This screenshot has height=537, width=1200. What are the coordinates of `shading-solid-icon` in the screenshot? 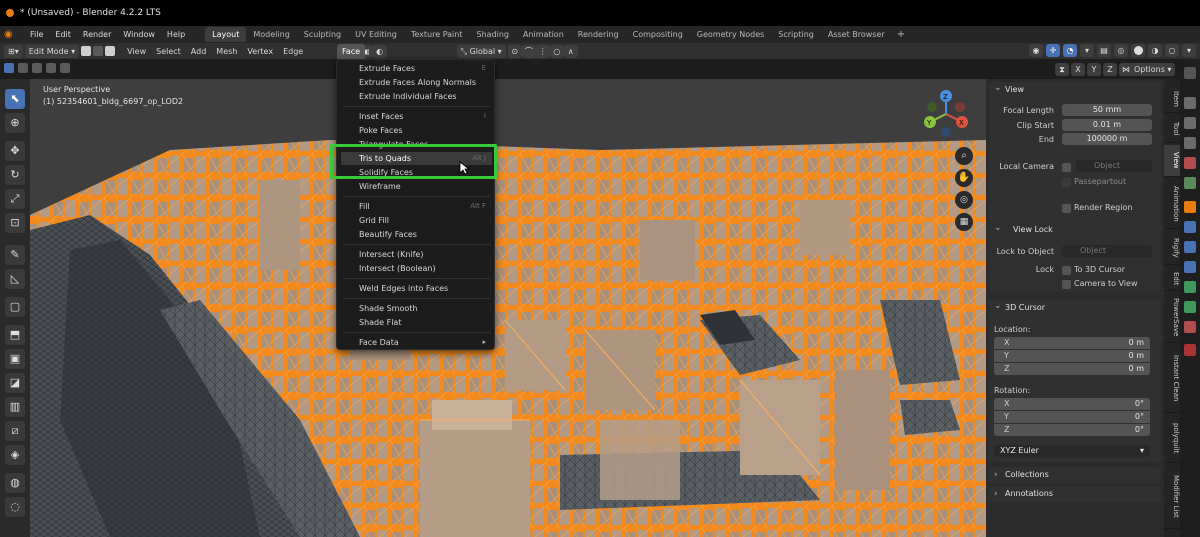 It's located at (1138, 50).